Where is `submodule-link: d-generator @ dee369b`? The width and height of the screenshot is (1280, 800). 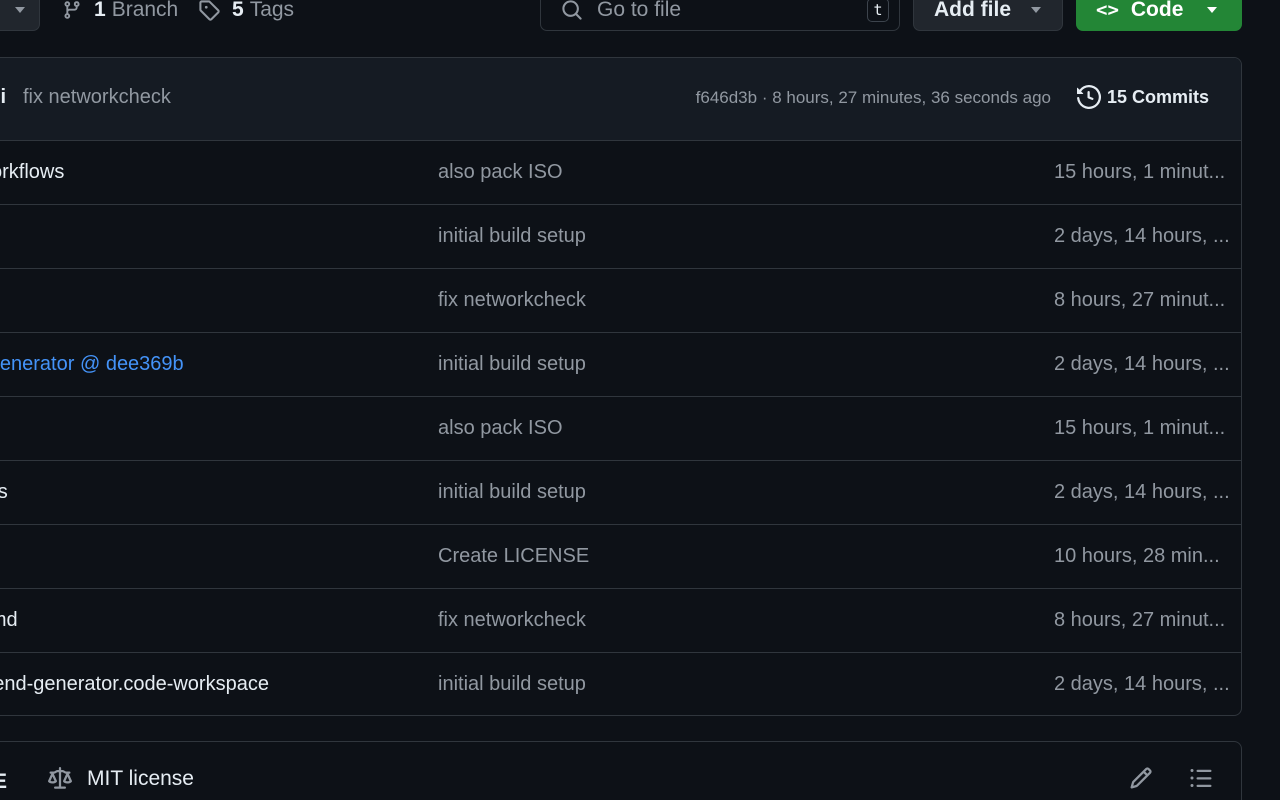
submodule-link: d-generator @ dee369b is located at coordinates (92, 364).